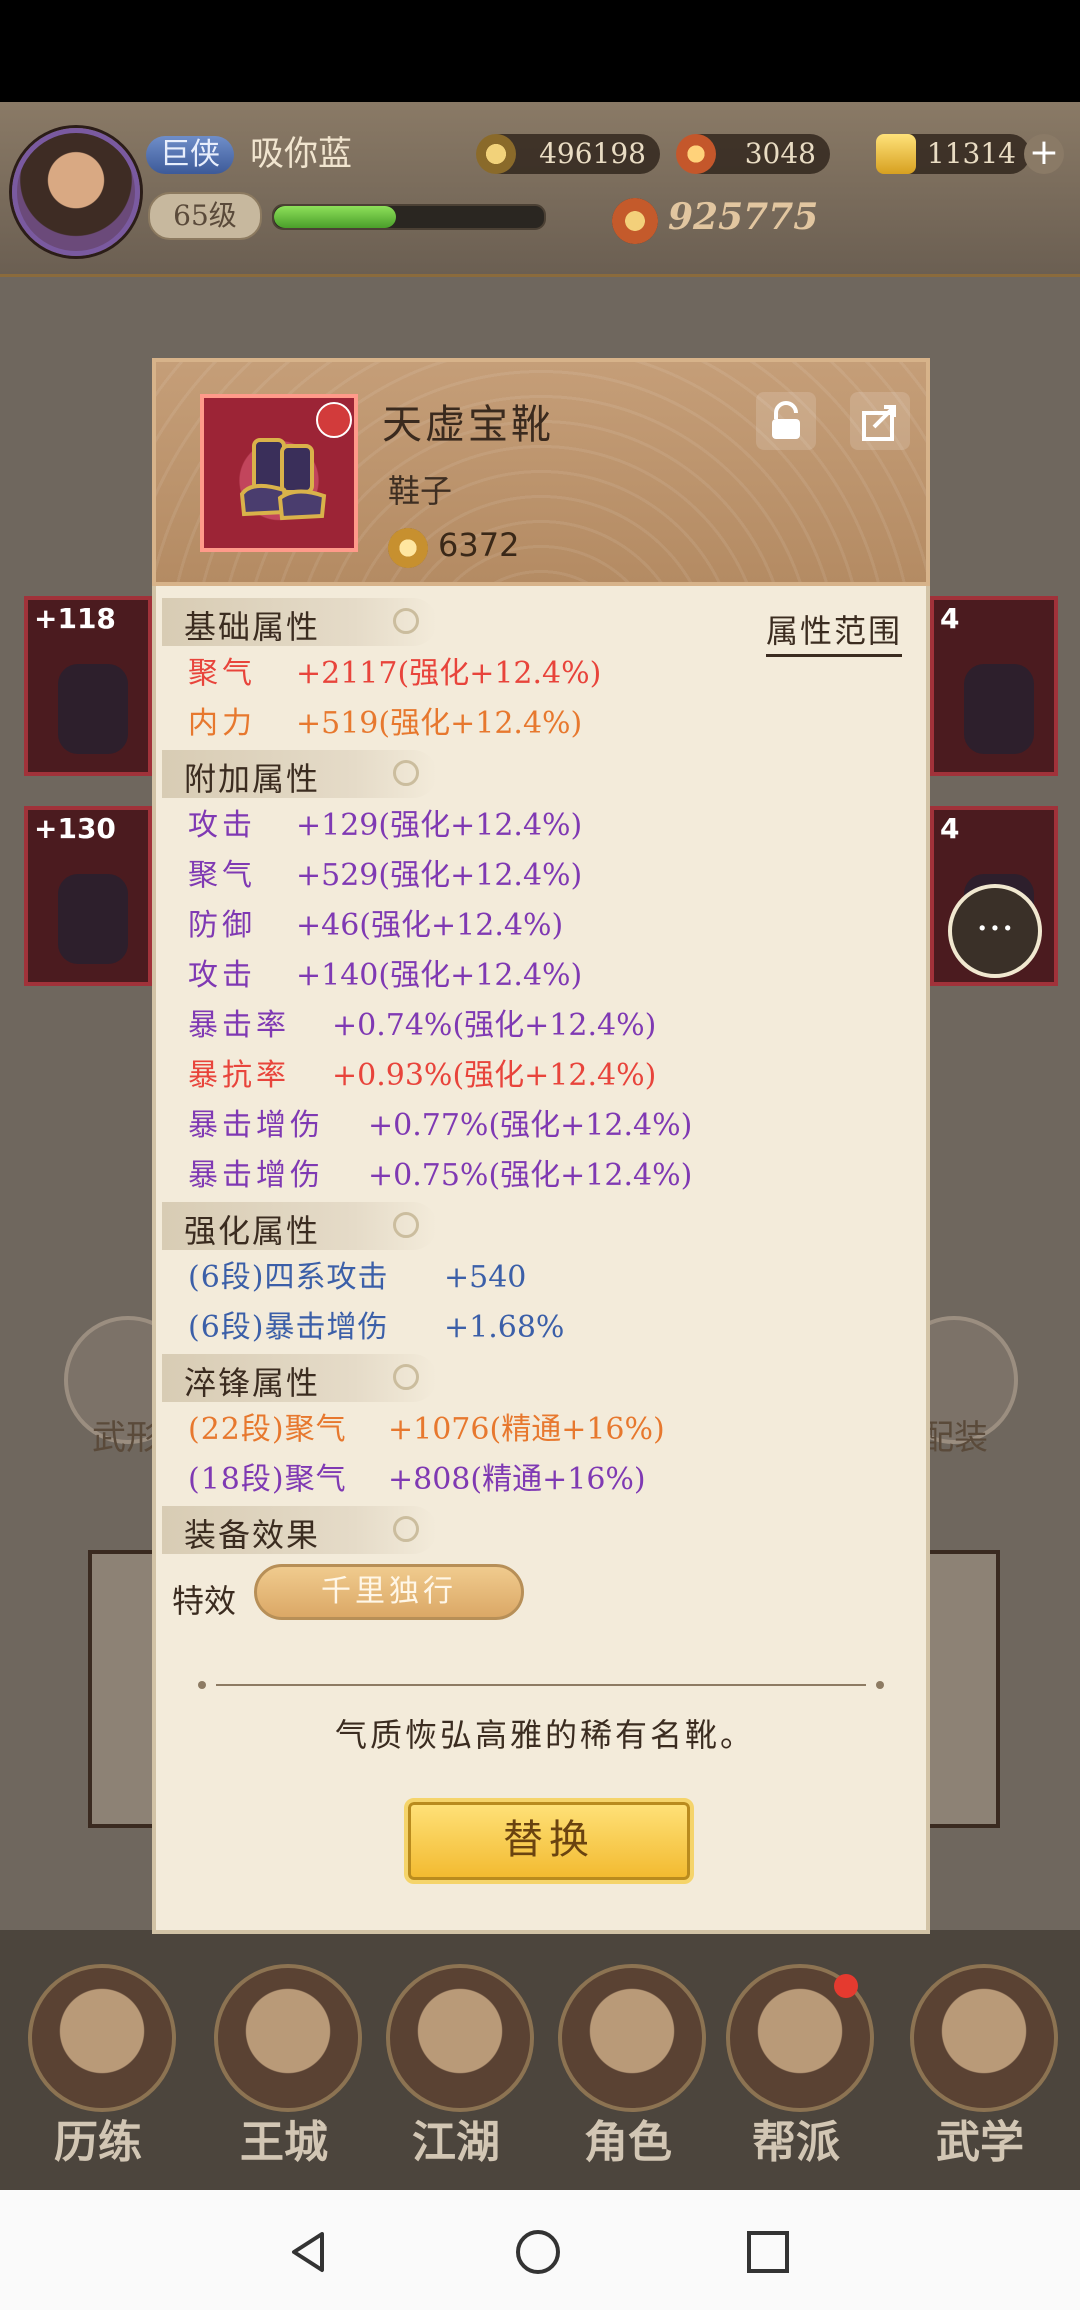 The image size is (1080, 2310). What do you see at coordinates (496, 154) in the screenshot?
I see `coin-icon` at bounding box center [496, 154].